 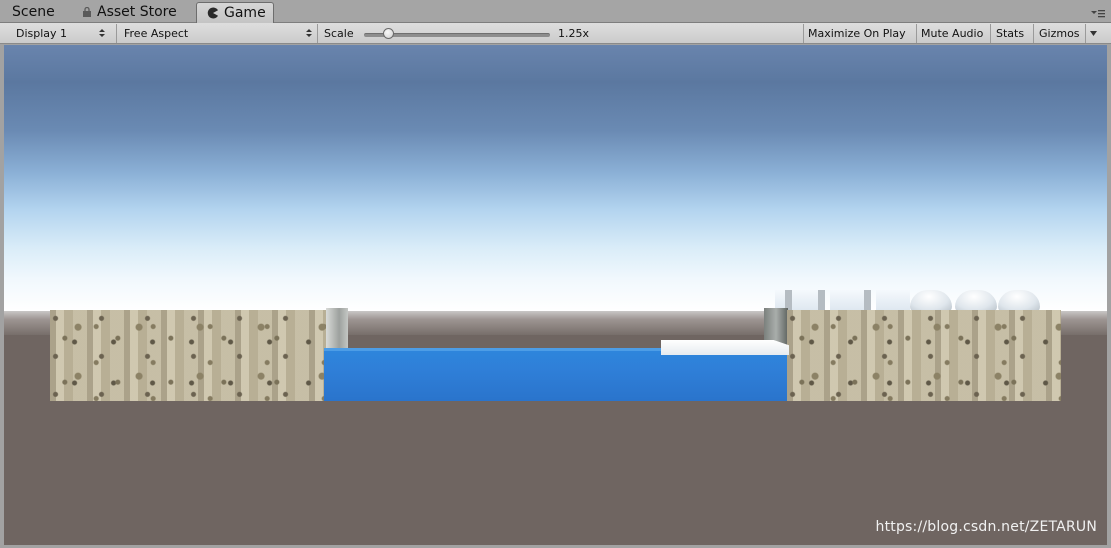 I want to click on stats-label: Stats, so click(x=1010, y=33).